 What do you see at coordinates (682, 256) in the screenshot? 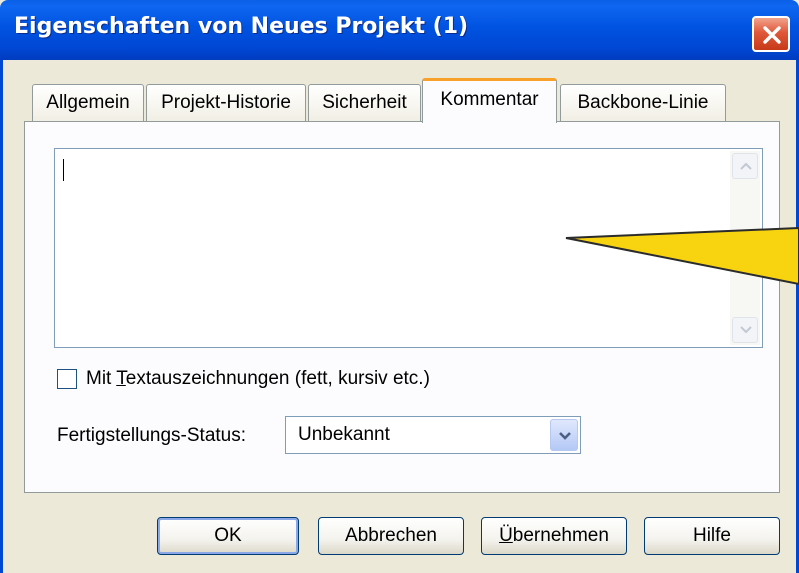
I see `callout-arrow` at bounding box center [682, 256].